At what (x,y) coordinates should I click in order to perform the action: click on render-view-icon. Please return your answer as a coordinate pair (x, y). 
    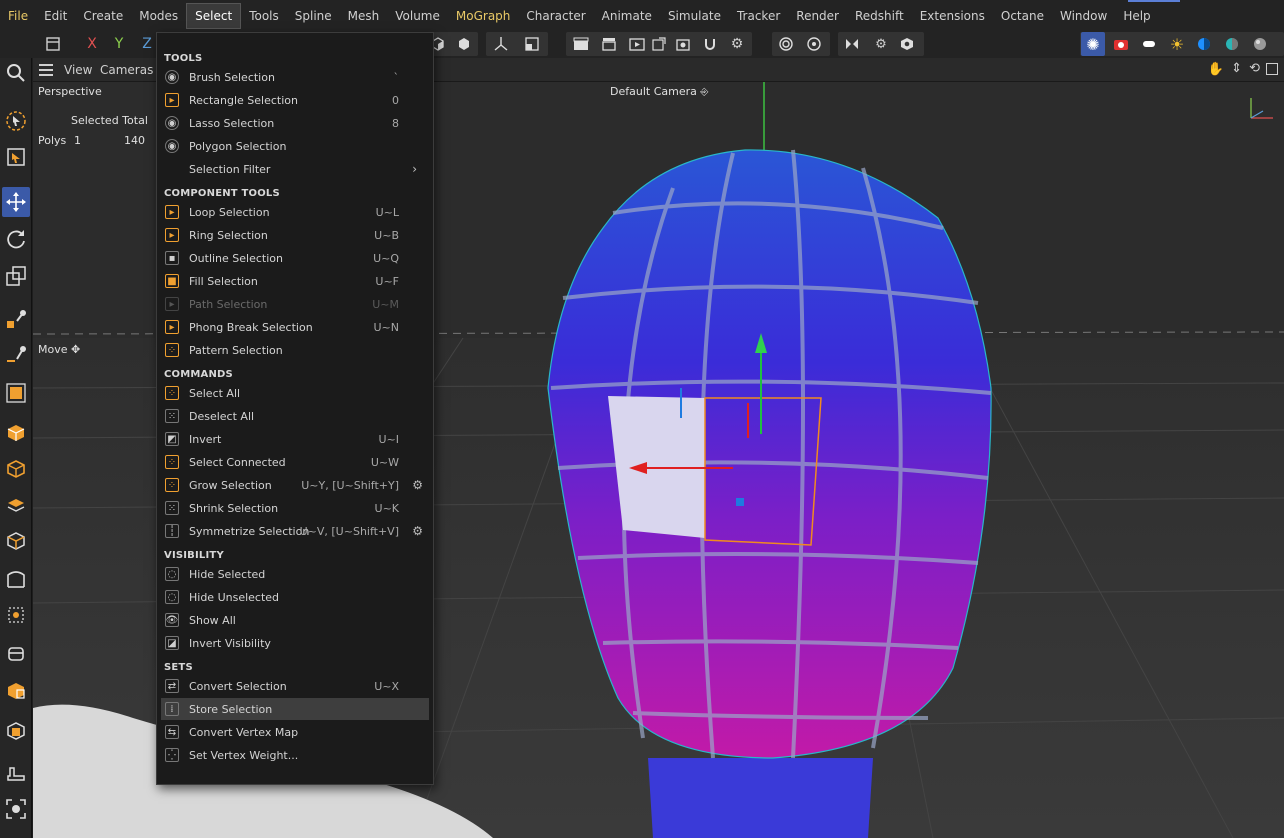
    Looking at the image, I should click on (637, 44).